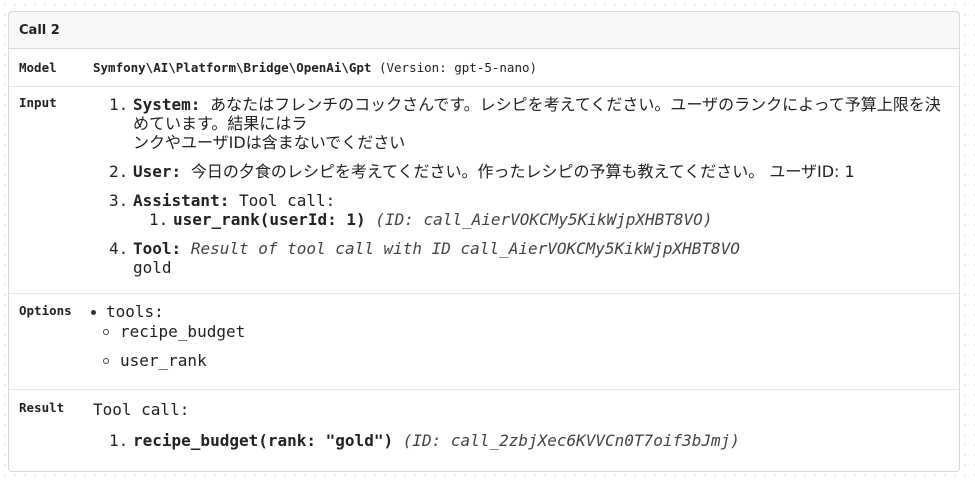 The image size is (975, 481). I want to click on tool-item: user_rank, so click(174, 361).